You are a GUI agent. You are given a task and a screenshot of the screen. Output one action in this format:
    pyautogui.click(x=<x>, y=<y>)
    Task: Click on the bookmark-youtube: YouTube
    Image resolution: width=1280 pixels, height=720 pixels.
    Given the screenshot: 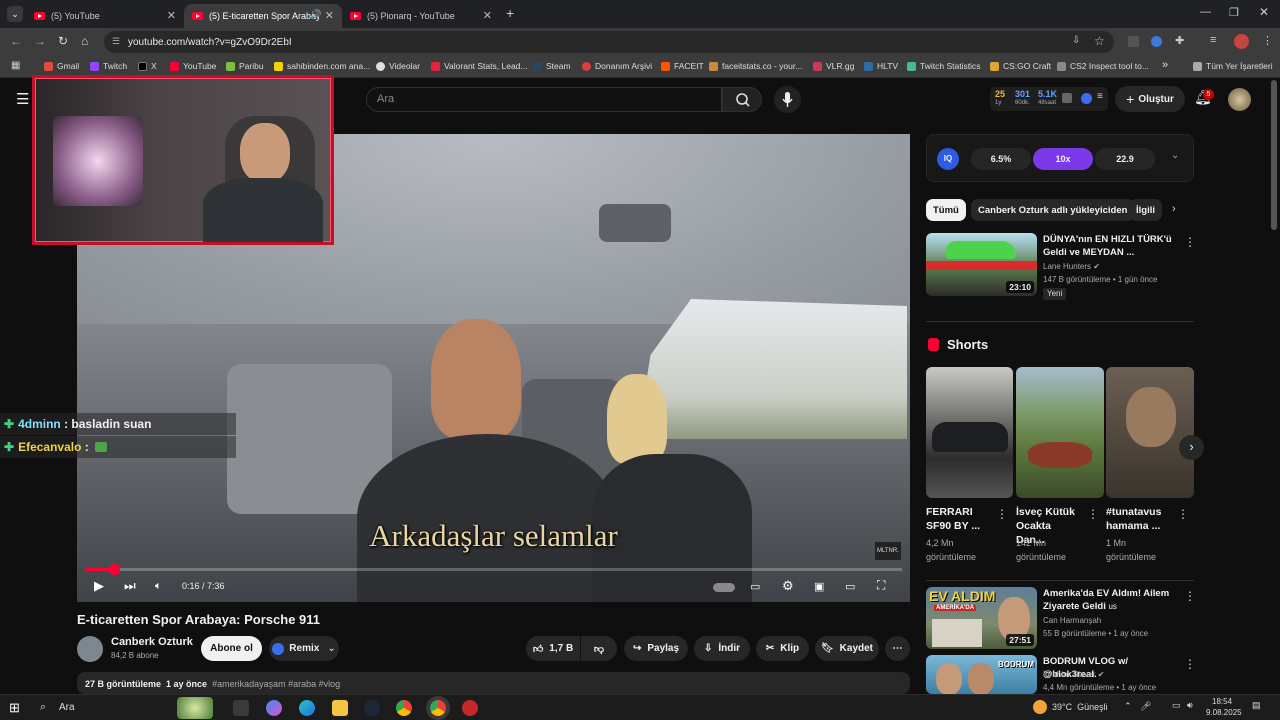 What is the action you would take?
    pyautogui.click(x=193, y=66)
    